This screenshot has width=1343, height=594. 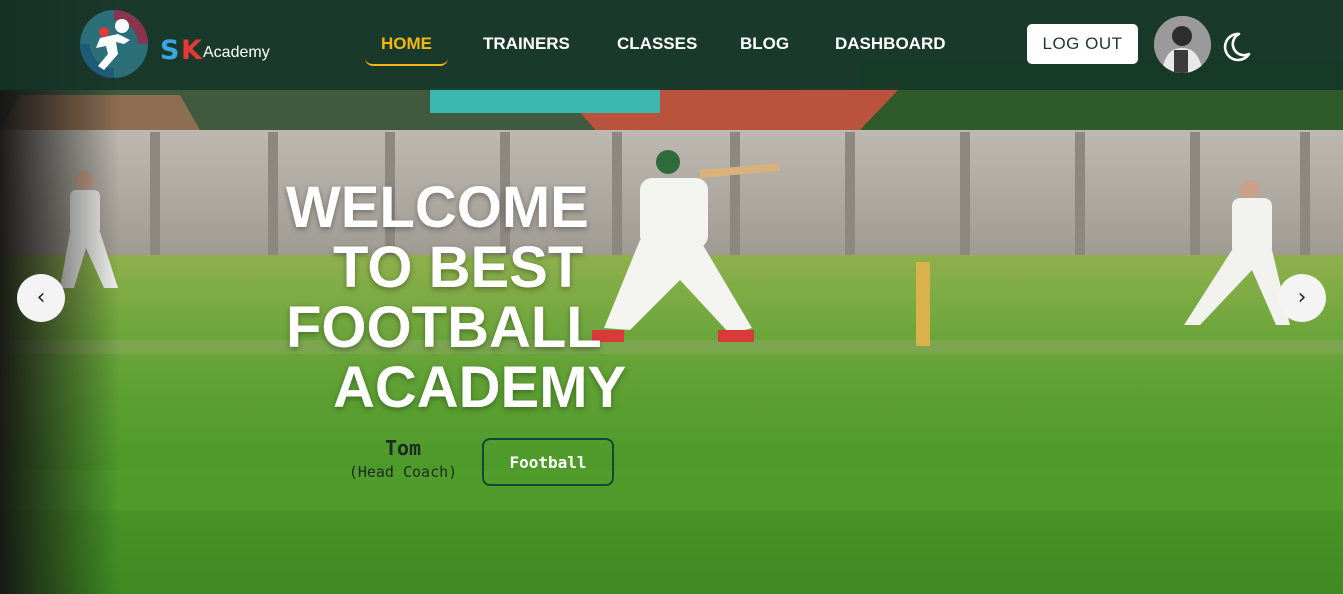 What do you see at coordinates (403, 472) in the screenshot?
I see `coach-role: (Head Coach)` at bounding box center [403, 472].